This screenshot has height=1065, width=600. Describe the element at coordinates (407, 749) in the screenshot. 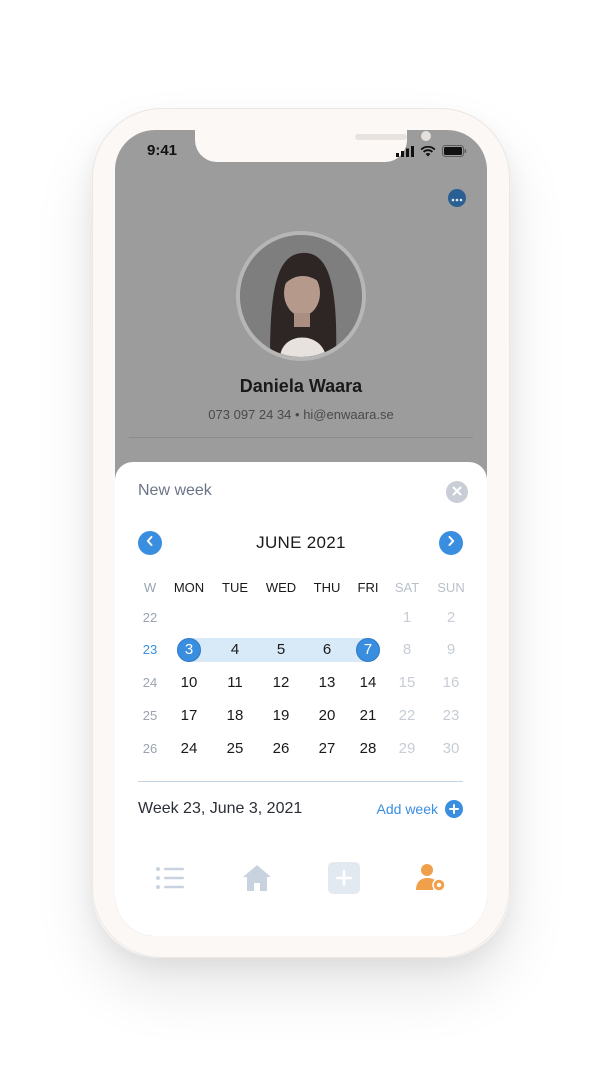

I see `calendar-day: 29` at that location.